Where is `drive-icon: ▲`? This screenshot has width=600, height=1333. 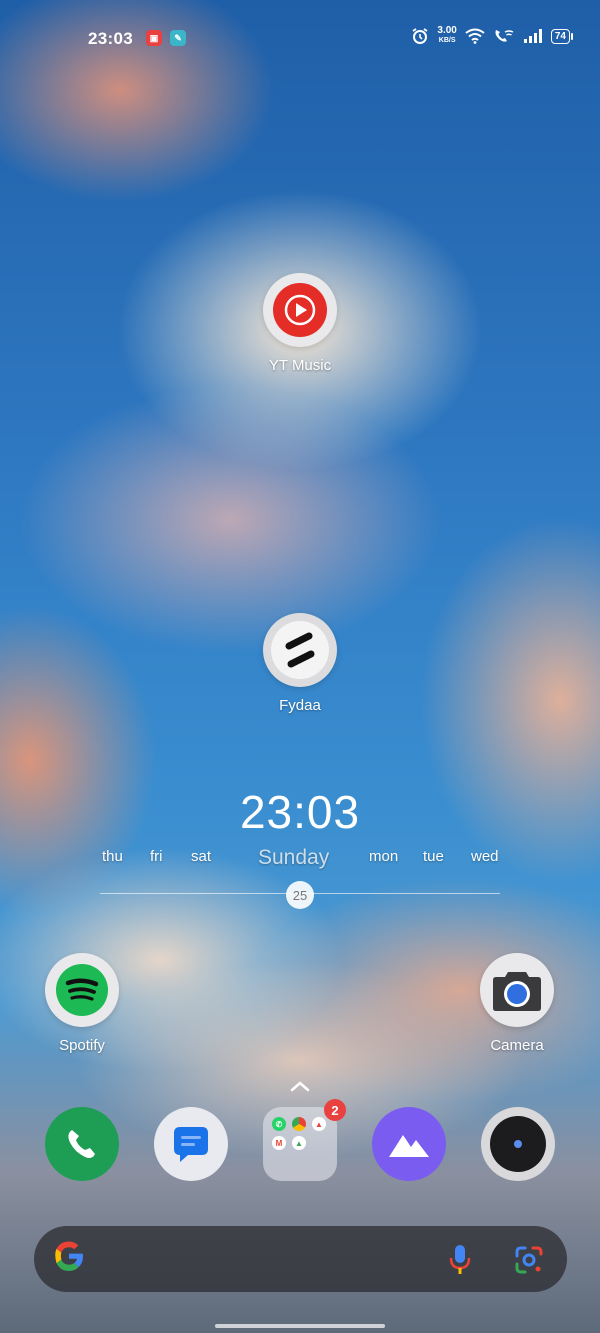
drive-icon: ▲ is located at coordinates (299, 1143).